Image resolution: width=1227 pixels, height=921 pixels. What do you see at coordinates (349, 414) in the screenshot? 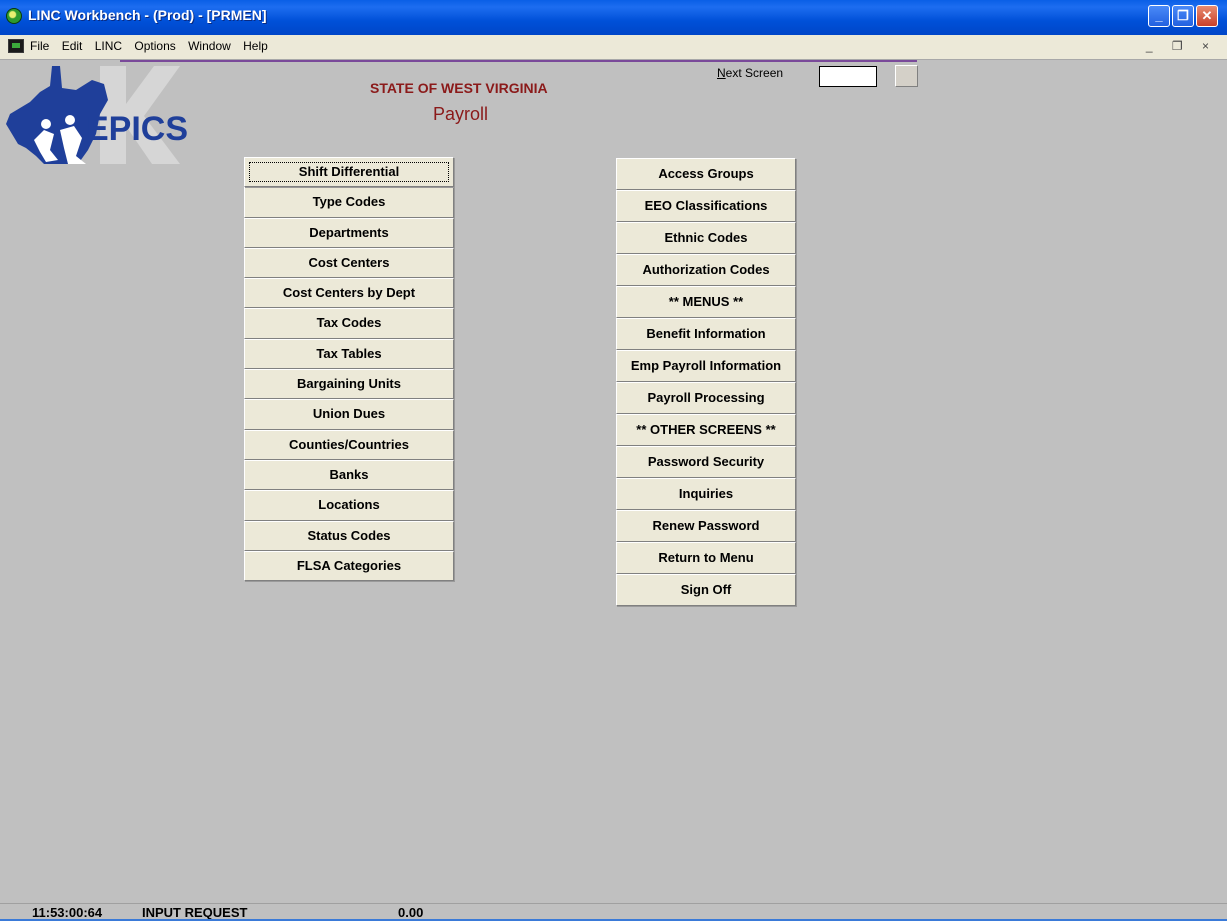
I see `union-dues-button: Union Dues` at bounding box center [349, 414].